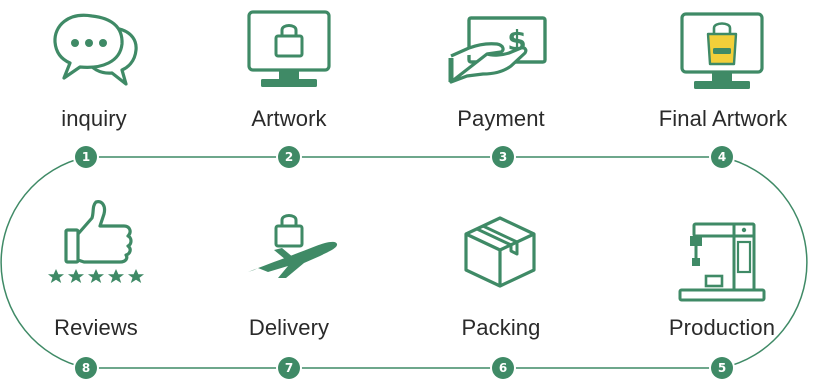 Image resolution: width=824 pixels, height=380 pixels. What do you see at coordinates (503, 368) in the screenshot?
I see `step-number-badge-6: 6` at bounding box center [503, 368].